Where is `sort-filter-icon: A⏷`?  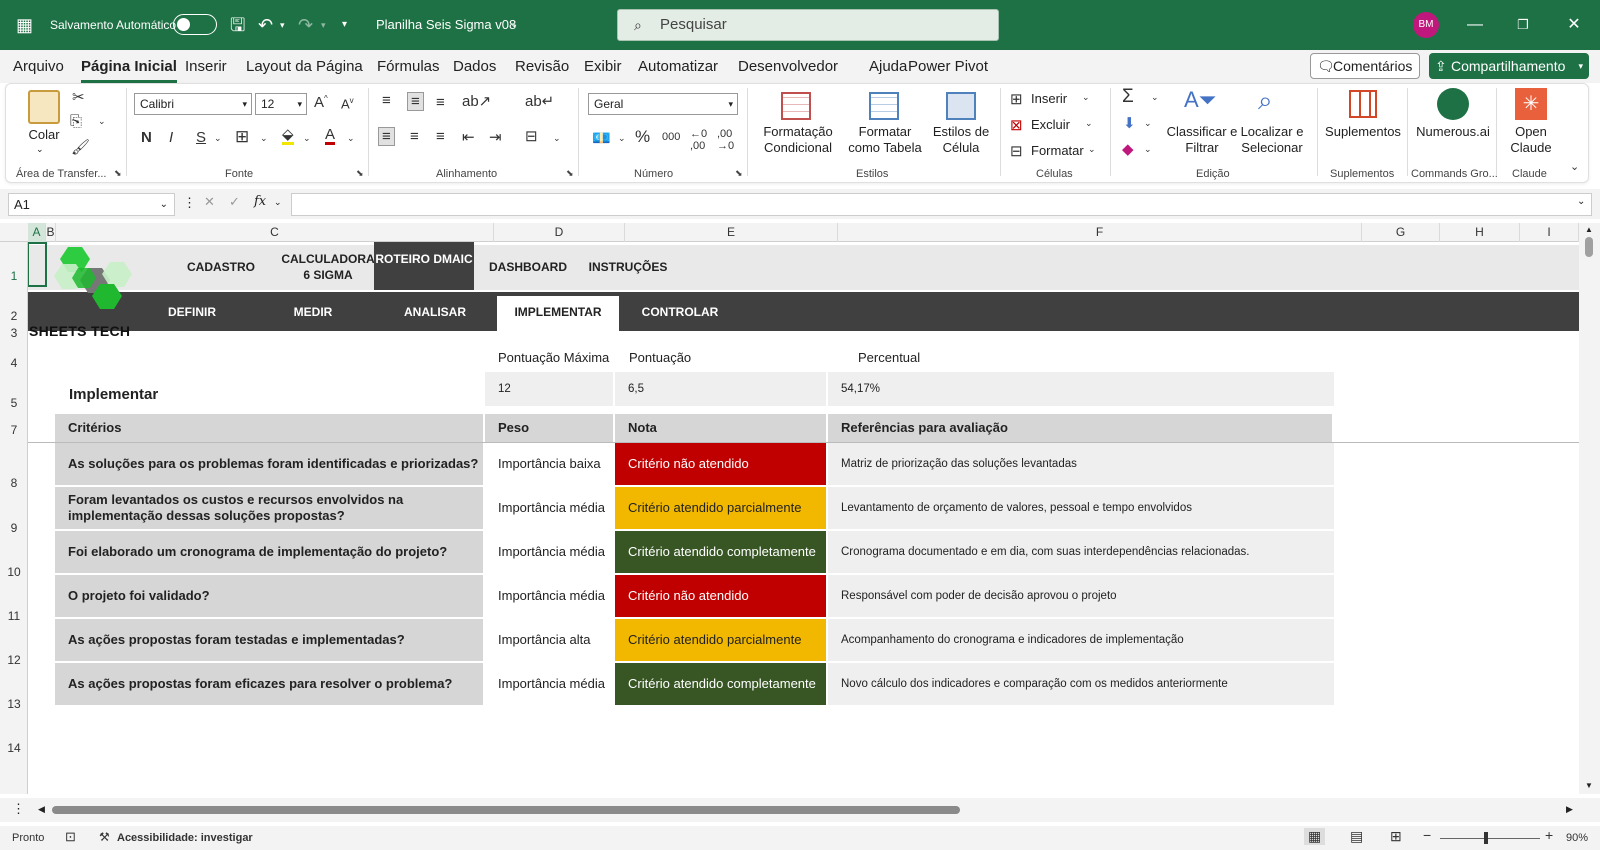
sort-filter-icon: A⏷ is located at coordinates (1200, 100).